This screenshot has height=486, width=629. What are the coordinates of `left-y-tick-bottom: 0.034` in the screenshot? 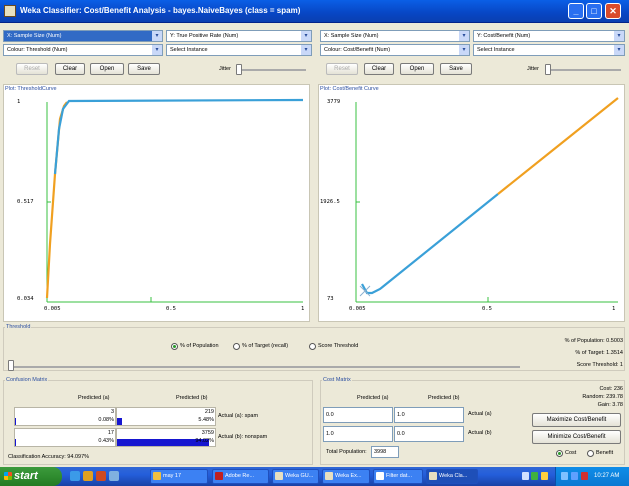 It's located at (25, 299).